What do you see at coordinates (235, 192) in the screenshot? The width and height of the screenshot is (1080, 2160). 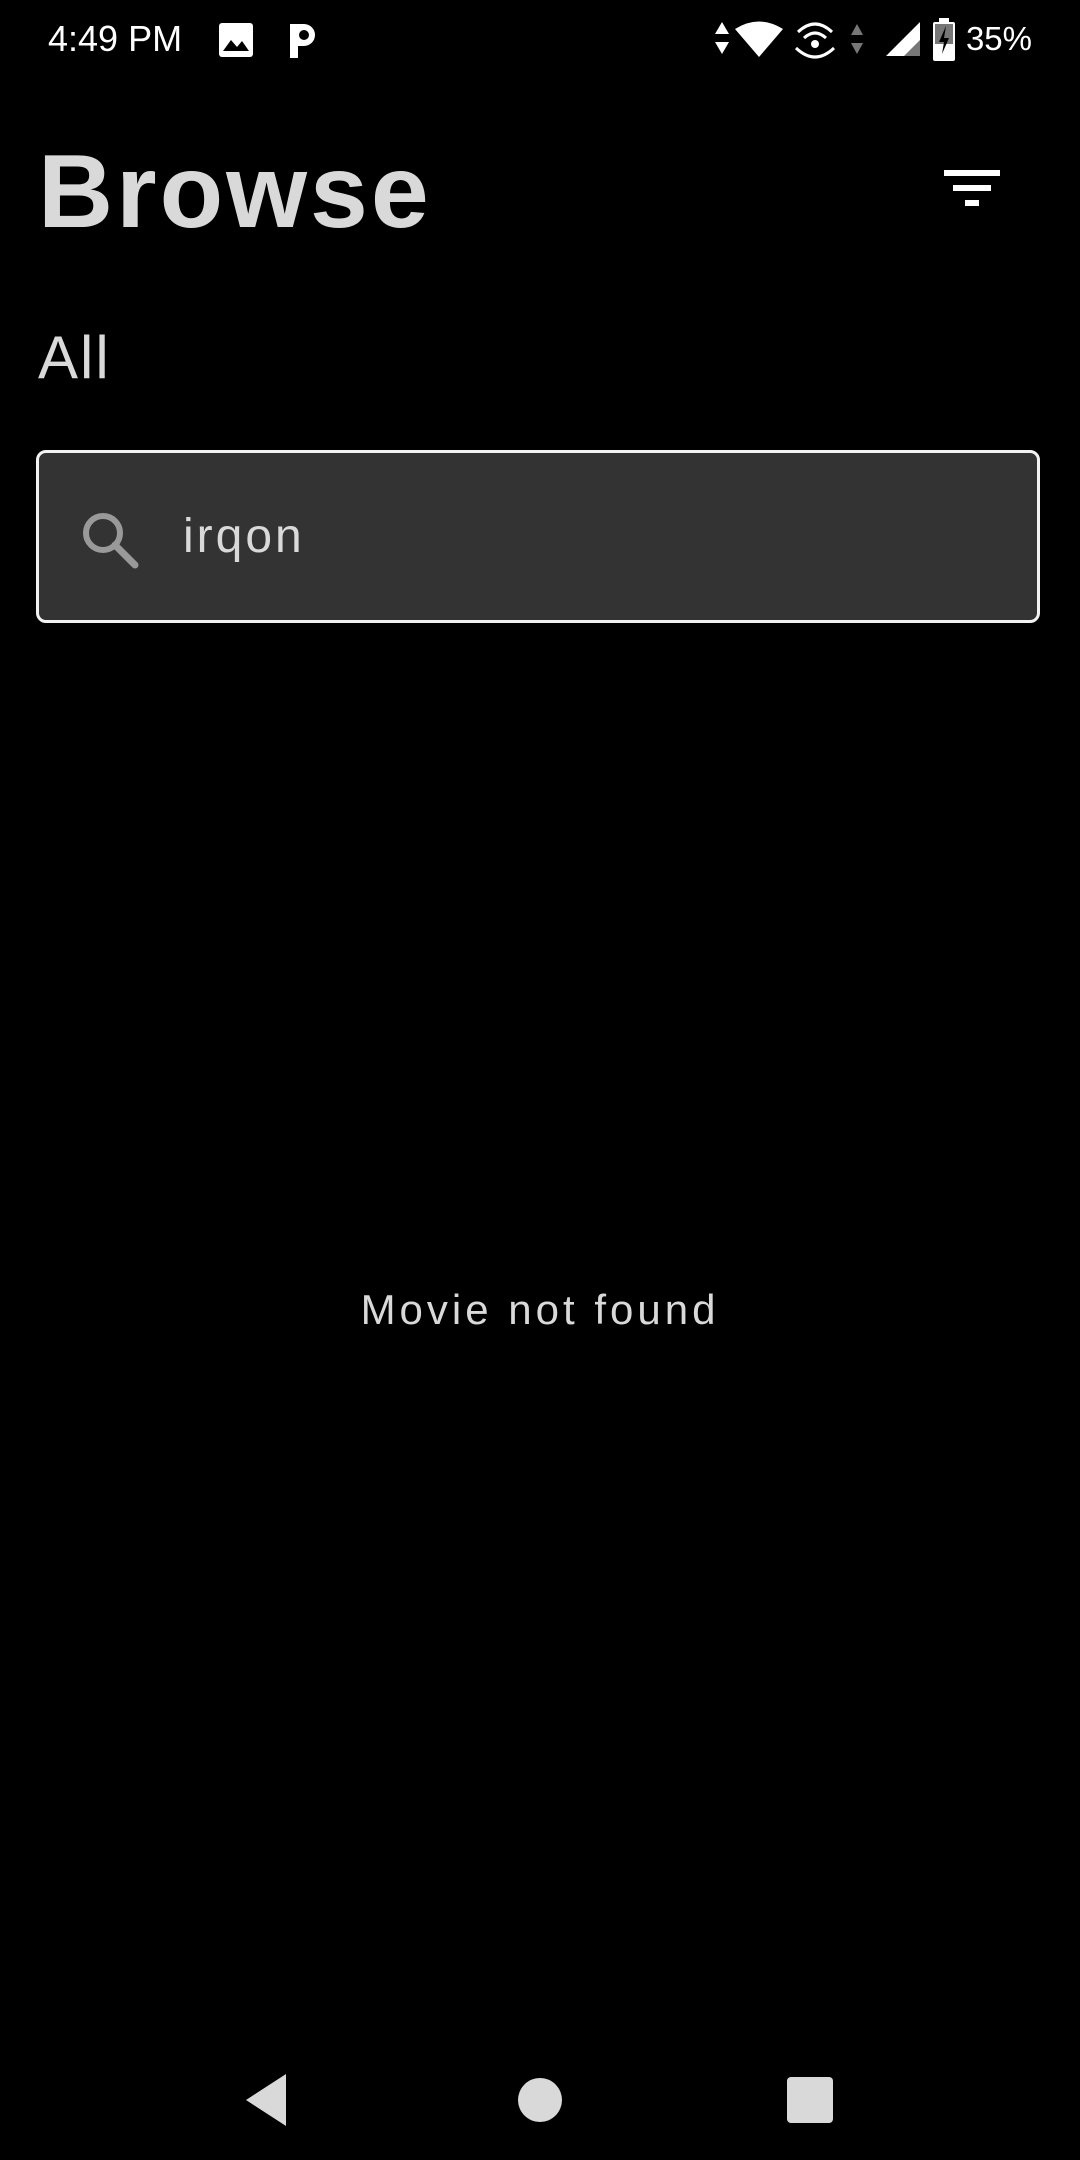 I see `page-title: Browse` at bounding box center [235, 192].